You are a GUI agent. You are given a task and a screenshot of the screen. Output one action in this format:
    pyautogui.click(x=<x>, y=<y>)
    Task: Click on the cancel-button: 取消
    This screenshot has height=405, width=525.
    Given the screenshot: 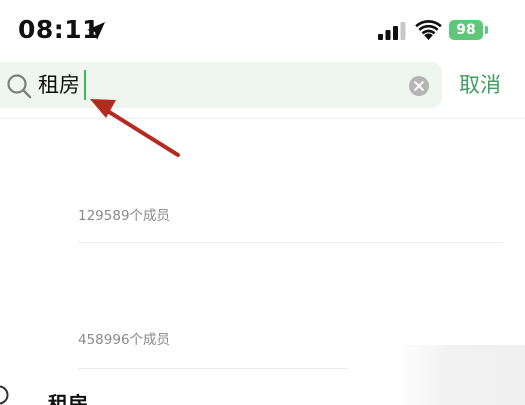 What is the action you would take?
    pyautogui.click(x=480, y=85)
    